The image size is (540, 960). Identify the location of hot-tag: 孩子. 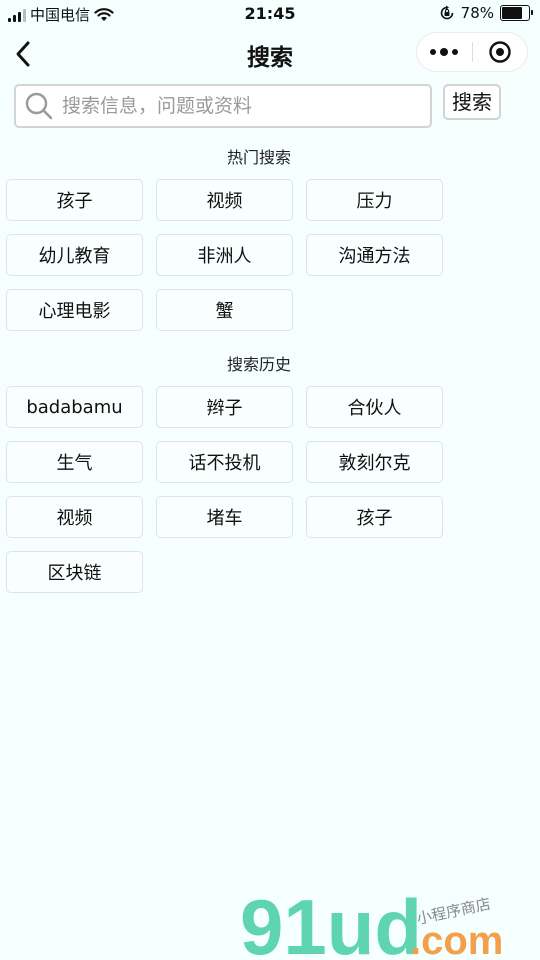
(74, 200).